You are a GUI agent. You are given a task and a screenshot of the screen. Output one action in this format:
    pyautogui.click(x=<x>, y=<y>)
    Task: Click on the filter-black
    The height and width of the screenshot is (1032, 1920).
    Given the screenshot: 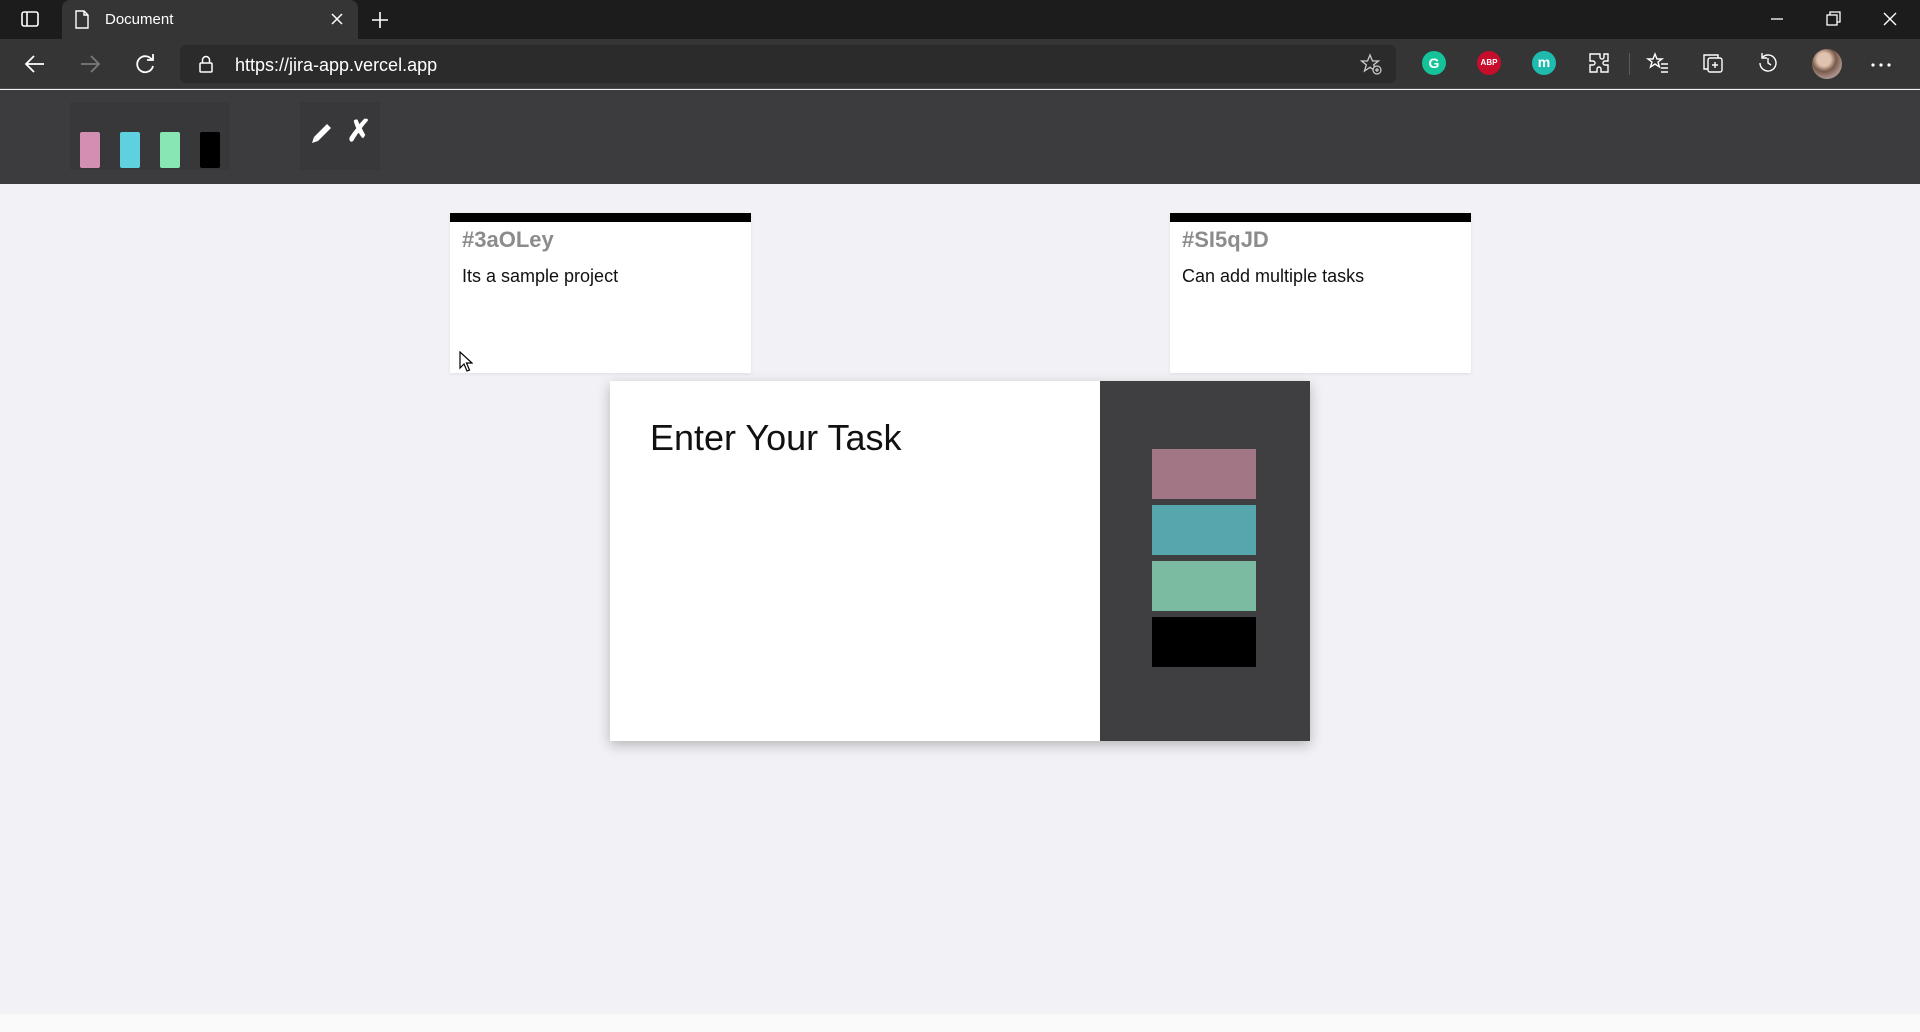 What is the action you would take?
    pyautogui.click(x=210, y=150)
    